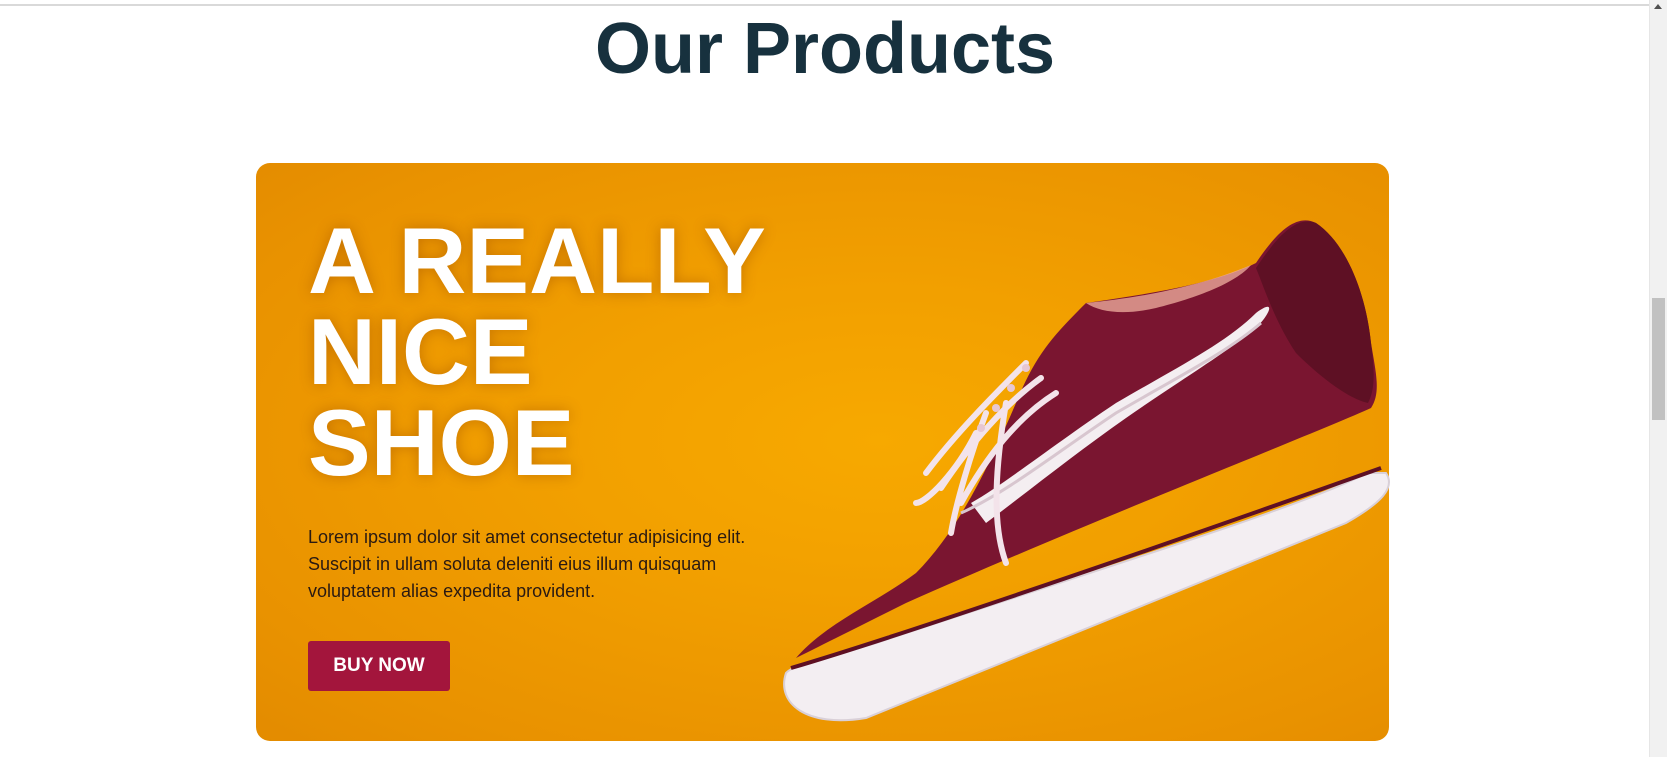 This screenshot has width=1667, height=757. Describe the element at coordinates (825, 49) in the screenshot. I see `section-title: Our Products` at that location.